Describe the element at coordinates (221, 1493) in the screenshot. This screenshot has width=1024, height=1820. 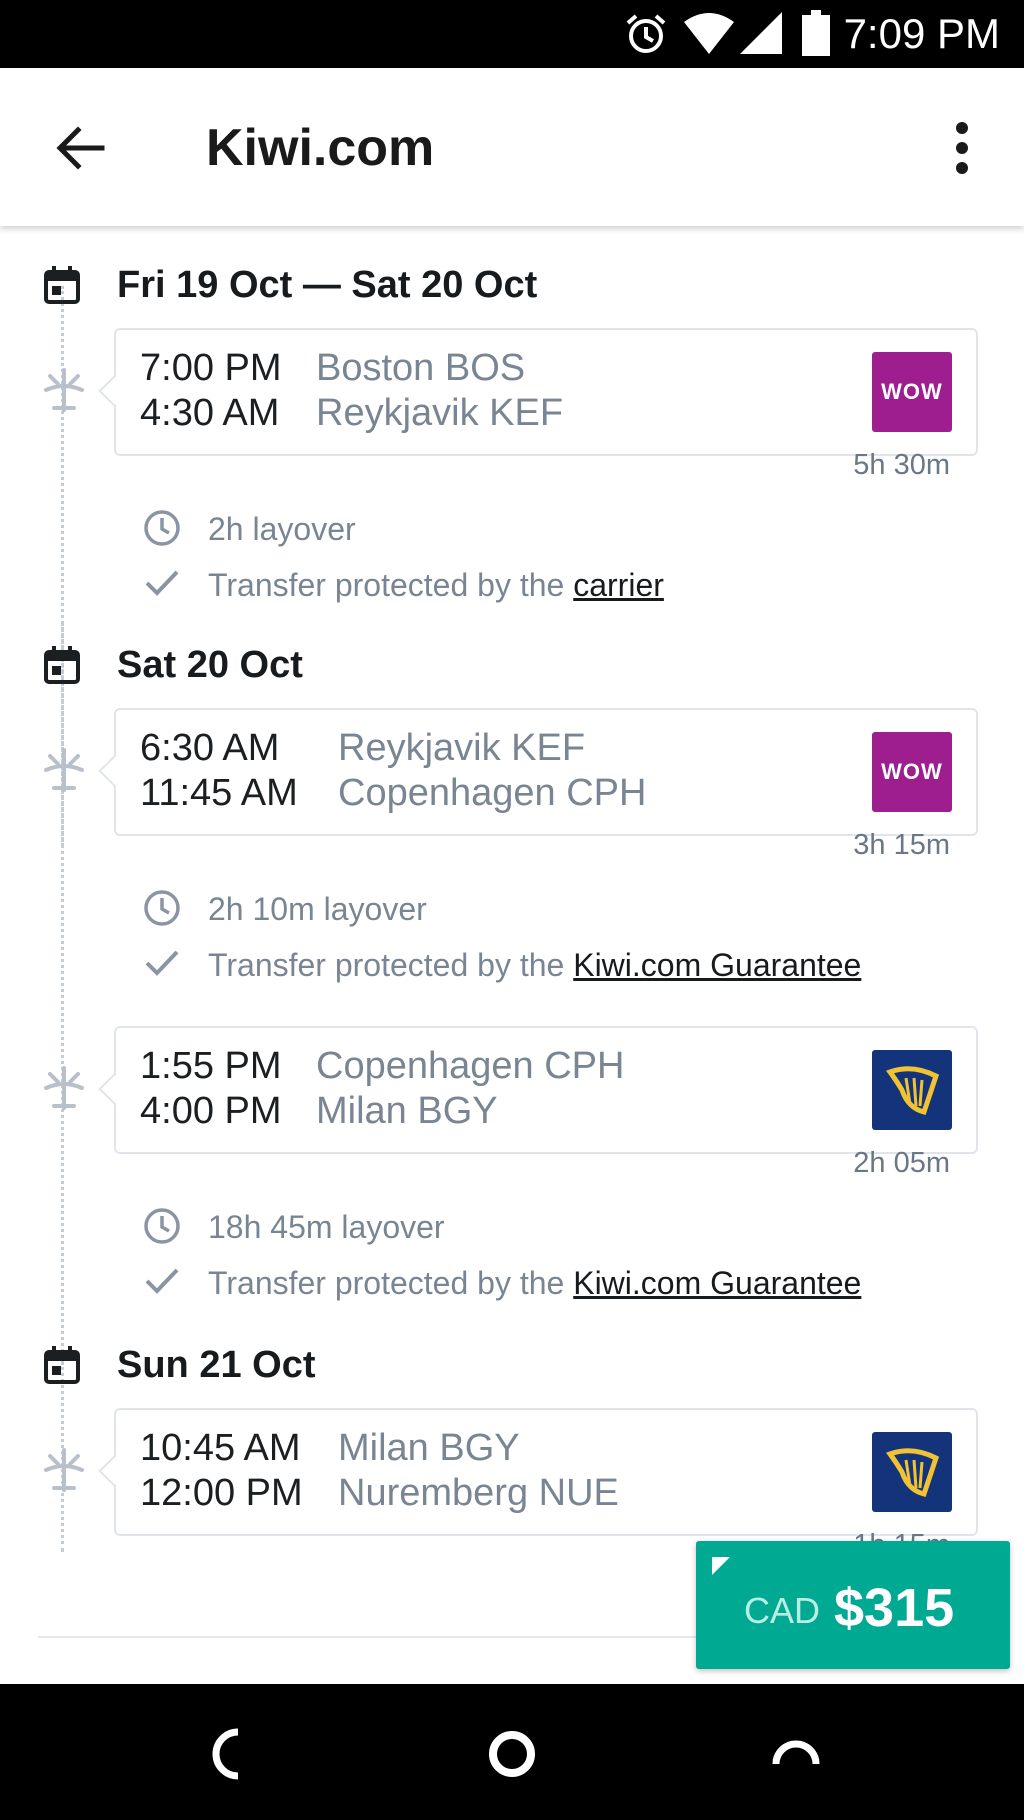
I see `arrival-time: 12:00 PM` at that location.